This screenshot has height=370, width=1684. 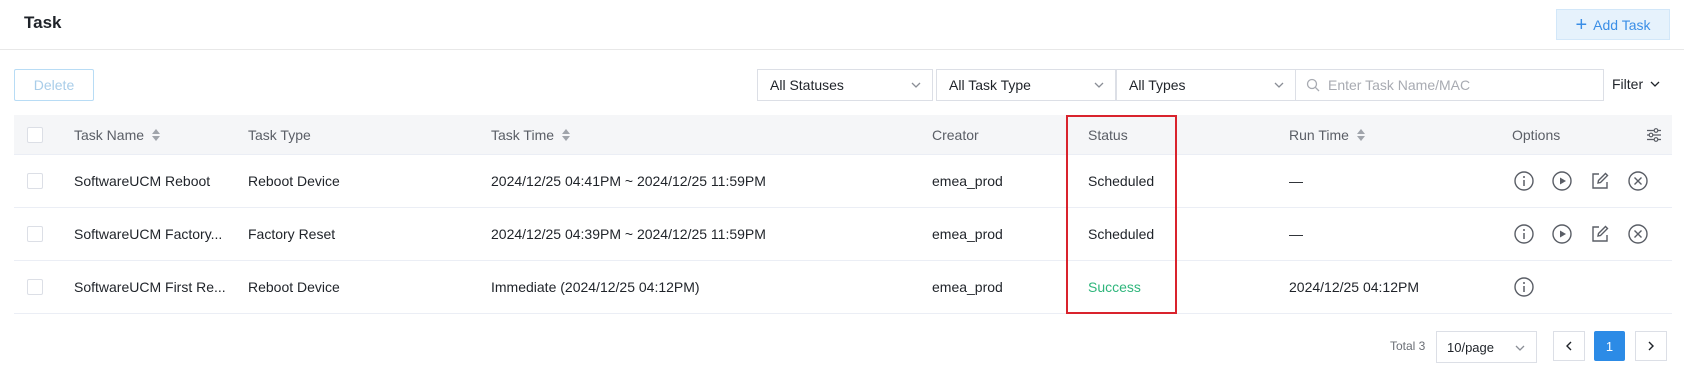 What do you see at coordinates (1581, 24) in the screenshot?
I see `plus-icon: +` at bounding box center [1581, 24].